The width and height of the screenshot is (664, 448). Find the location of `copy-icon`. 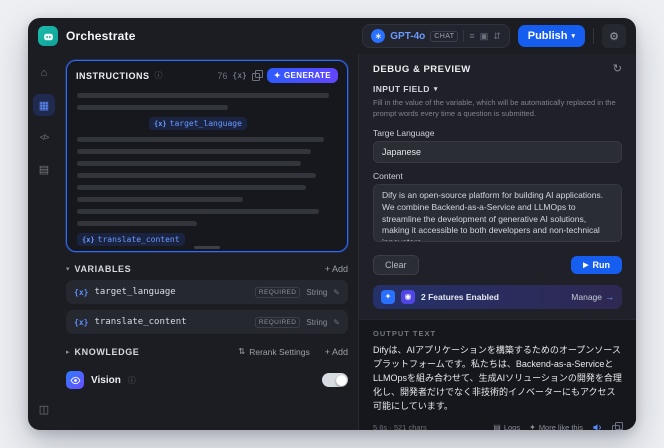

copy-icon is located at coordinates (257, 75).